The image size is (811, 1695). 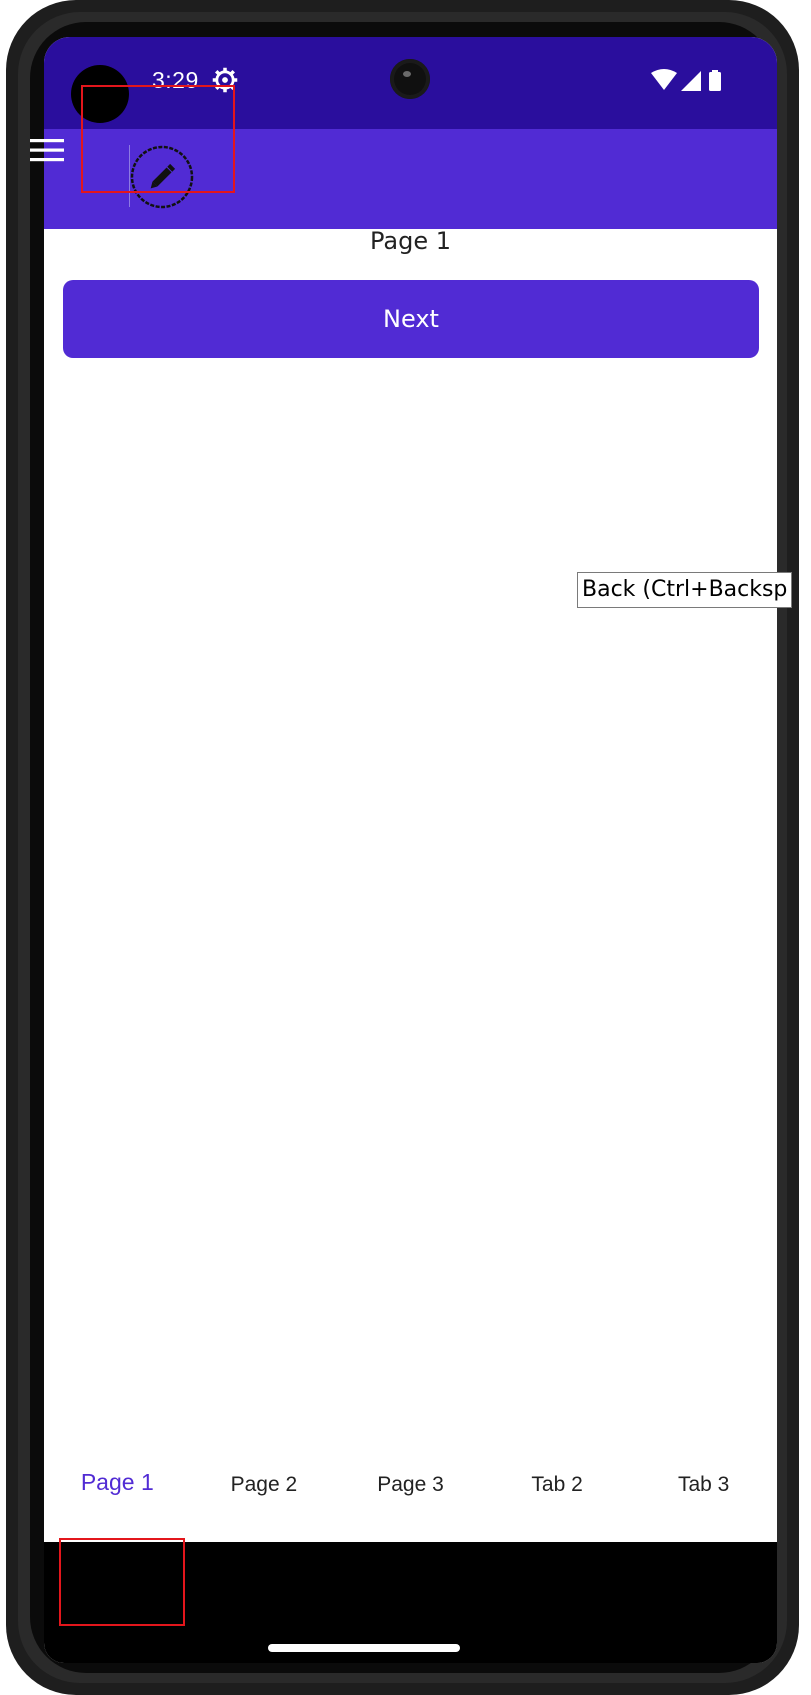 I want to click on wifi-icon, so click(x=664, y=79).